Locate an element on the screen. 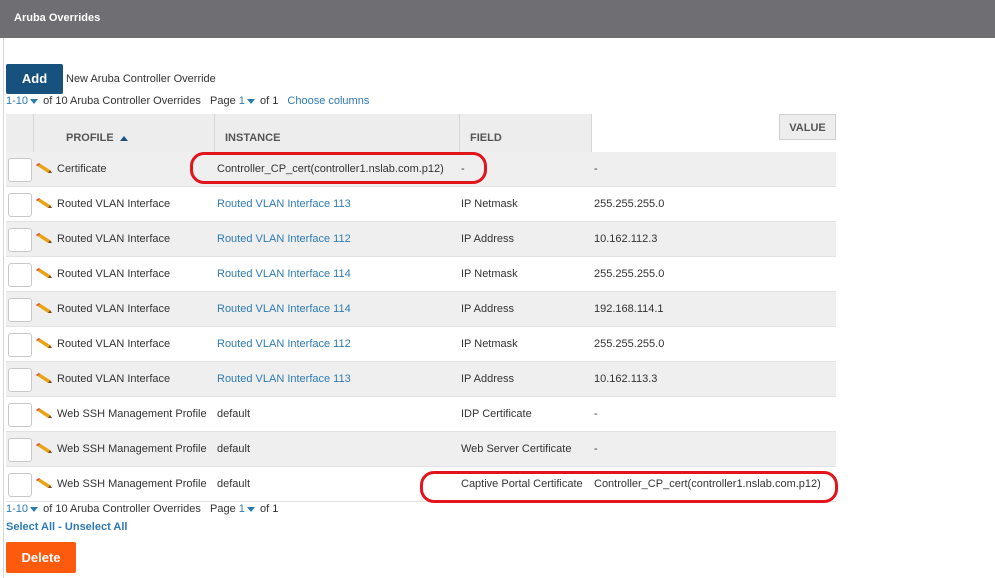 This screenshot has height=578, width=995. add-button: Add is located at coordinates (34, 79).